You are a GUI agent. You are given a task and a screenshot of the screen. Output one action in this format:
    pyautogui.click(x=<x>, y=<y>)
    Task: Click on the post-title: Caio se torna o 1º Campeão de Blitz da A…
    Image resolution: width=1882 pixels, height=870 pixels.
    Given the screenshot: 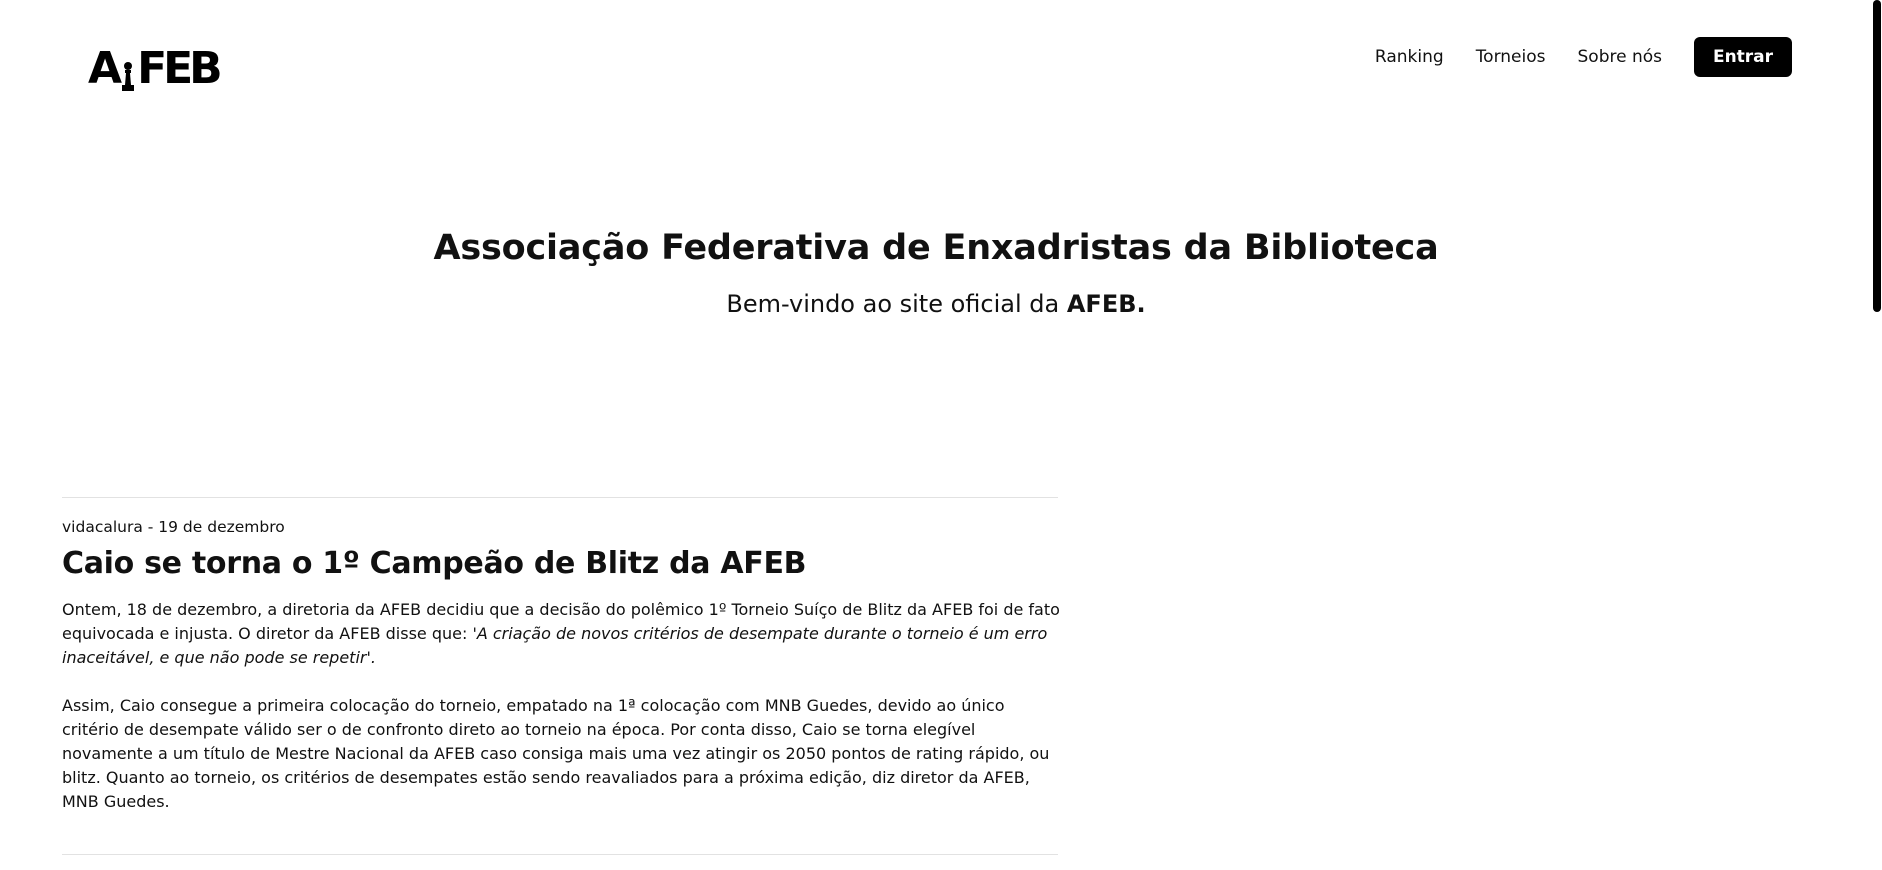 What is the action you would take?
    pyautogui.click(x=560, y=563)
    